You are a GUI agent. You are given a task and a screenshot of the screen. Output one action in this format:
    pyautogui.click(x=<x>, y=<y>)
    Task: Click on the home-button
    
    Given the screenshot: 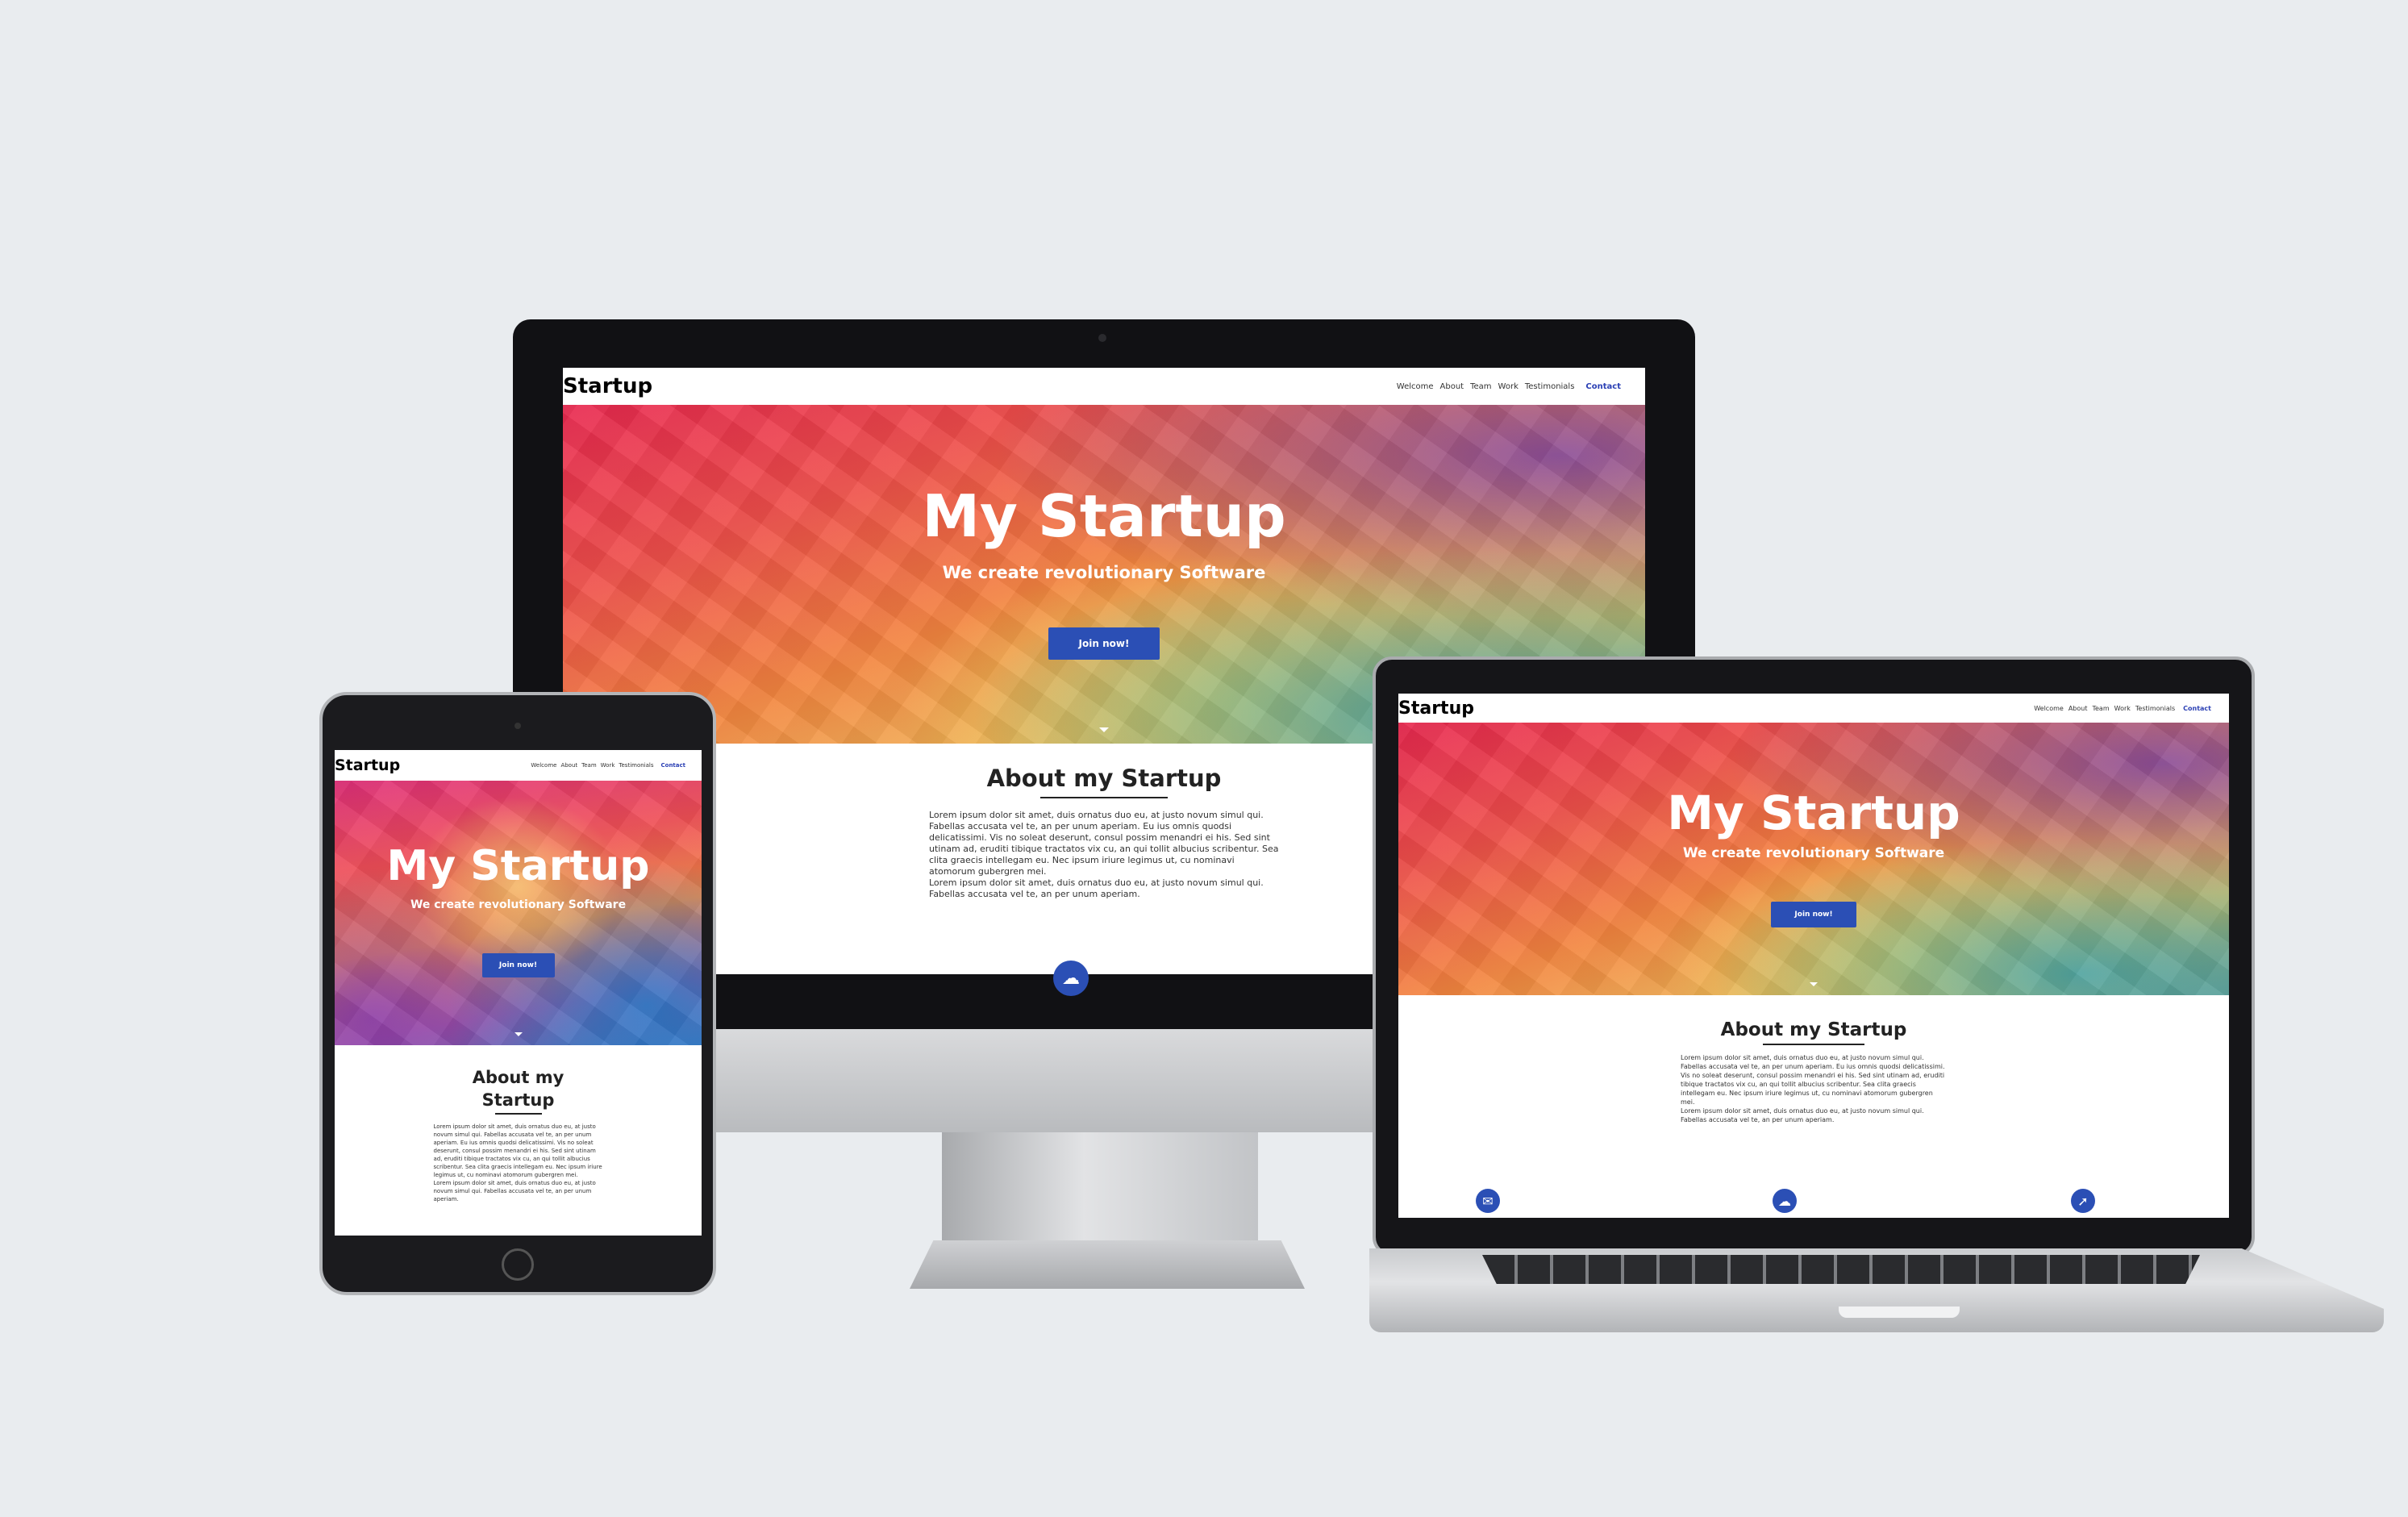 What is the action you would take?
    pyautogui.click(x=518, y=1264)
    